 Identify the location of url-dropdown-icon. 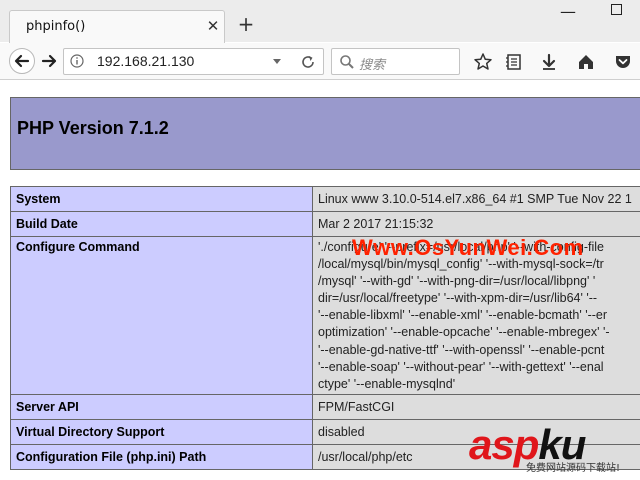
(277, 62).